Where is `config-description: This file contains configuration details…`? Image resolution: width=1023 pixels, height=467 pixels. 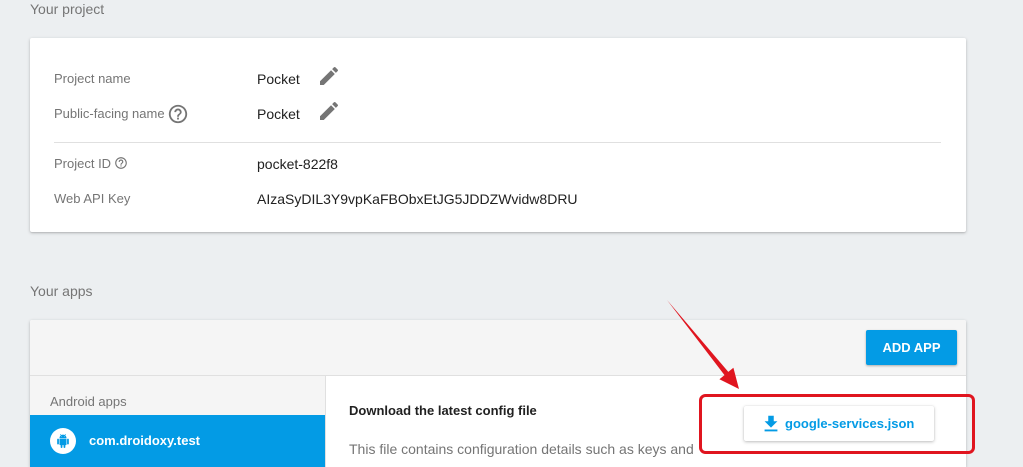
config-description: This file contains configuration details… is located at coordinates (521, 449).